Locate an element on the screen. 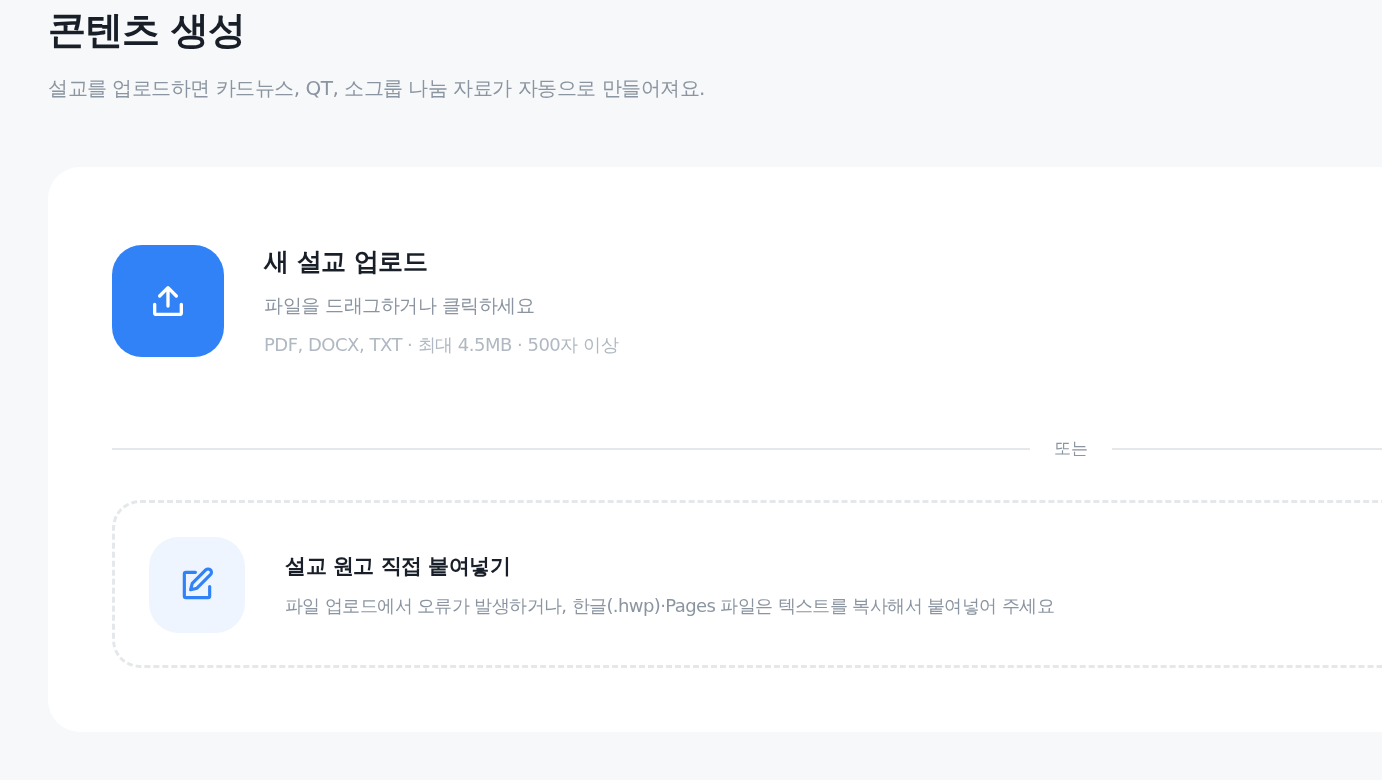  upload-hint: 파일을 드래그하거나 클릭하세요 is located at coordinates (400, 305).